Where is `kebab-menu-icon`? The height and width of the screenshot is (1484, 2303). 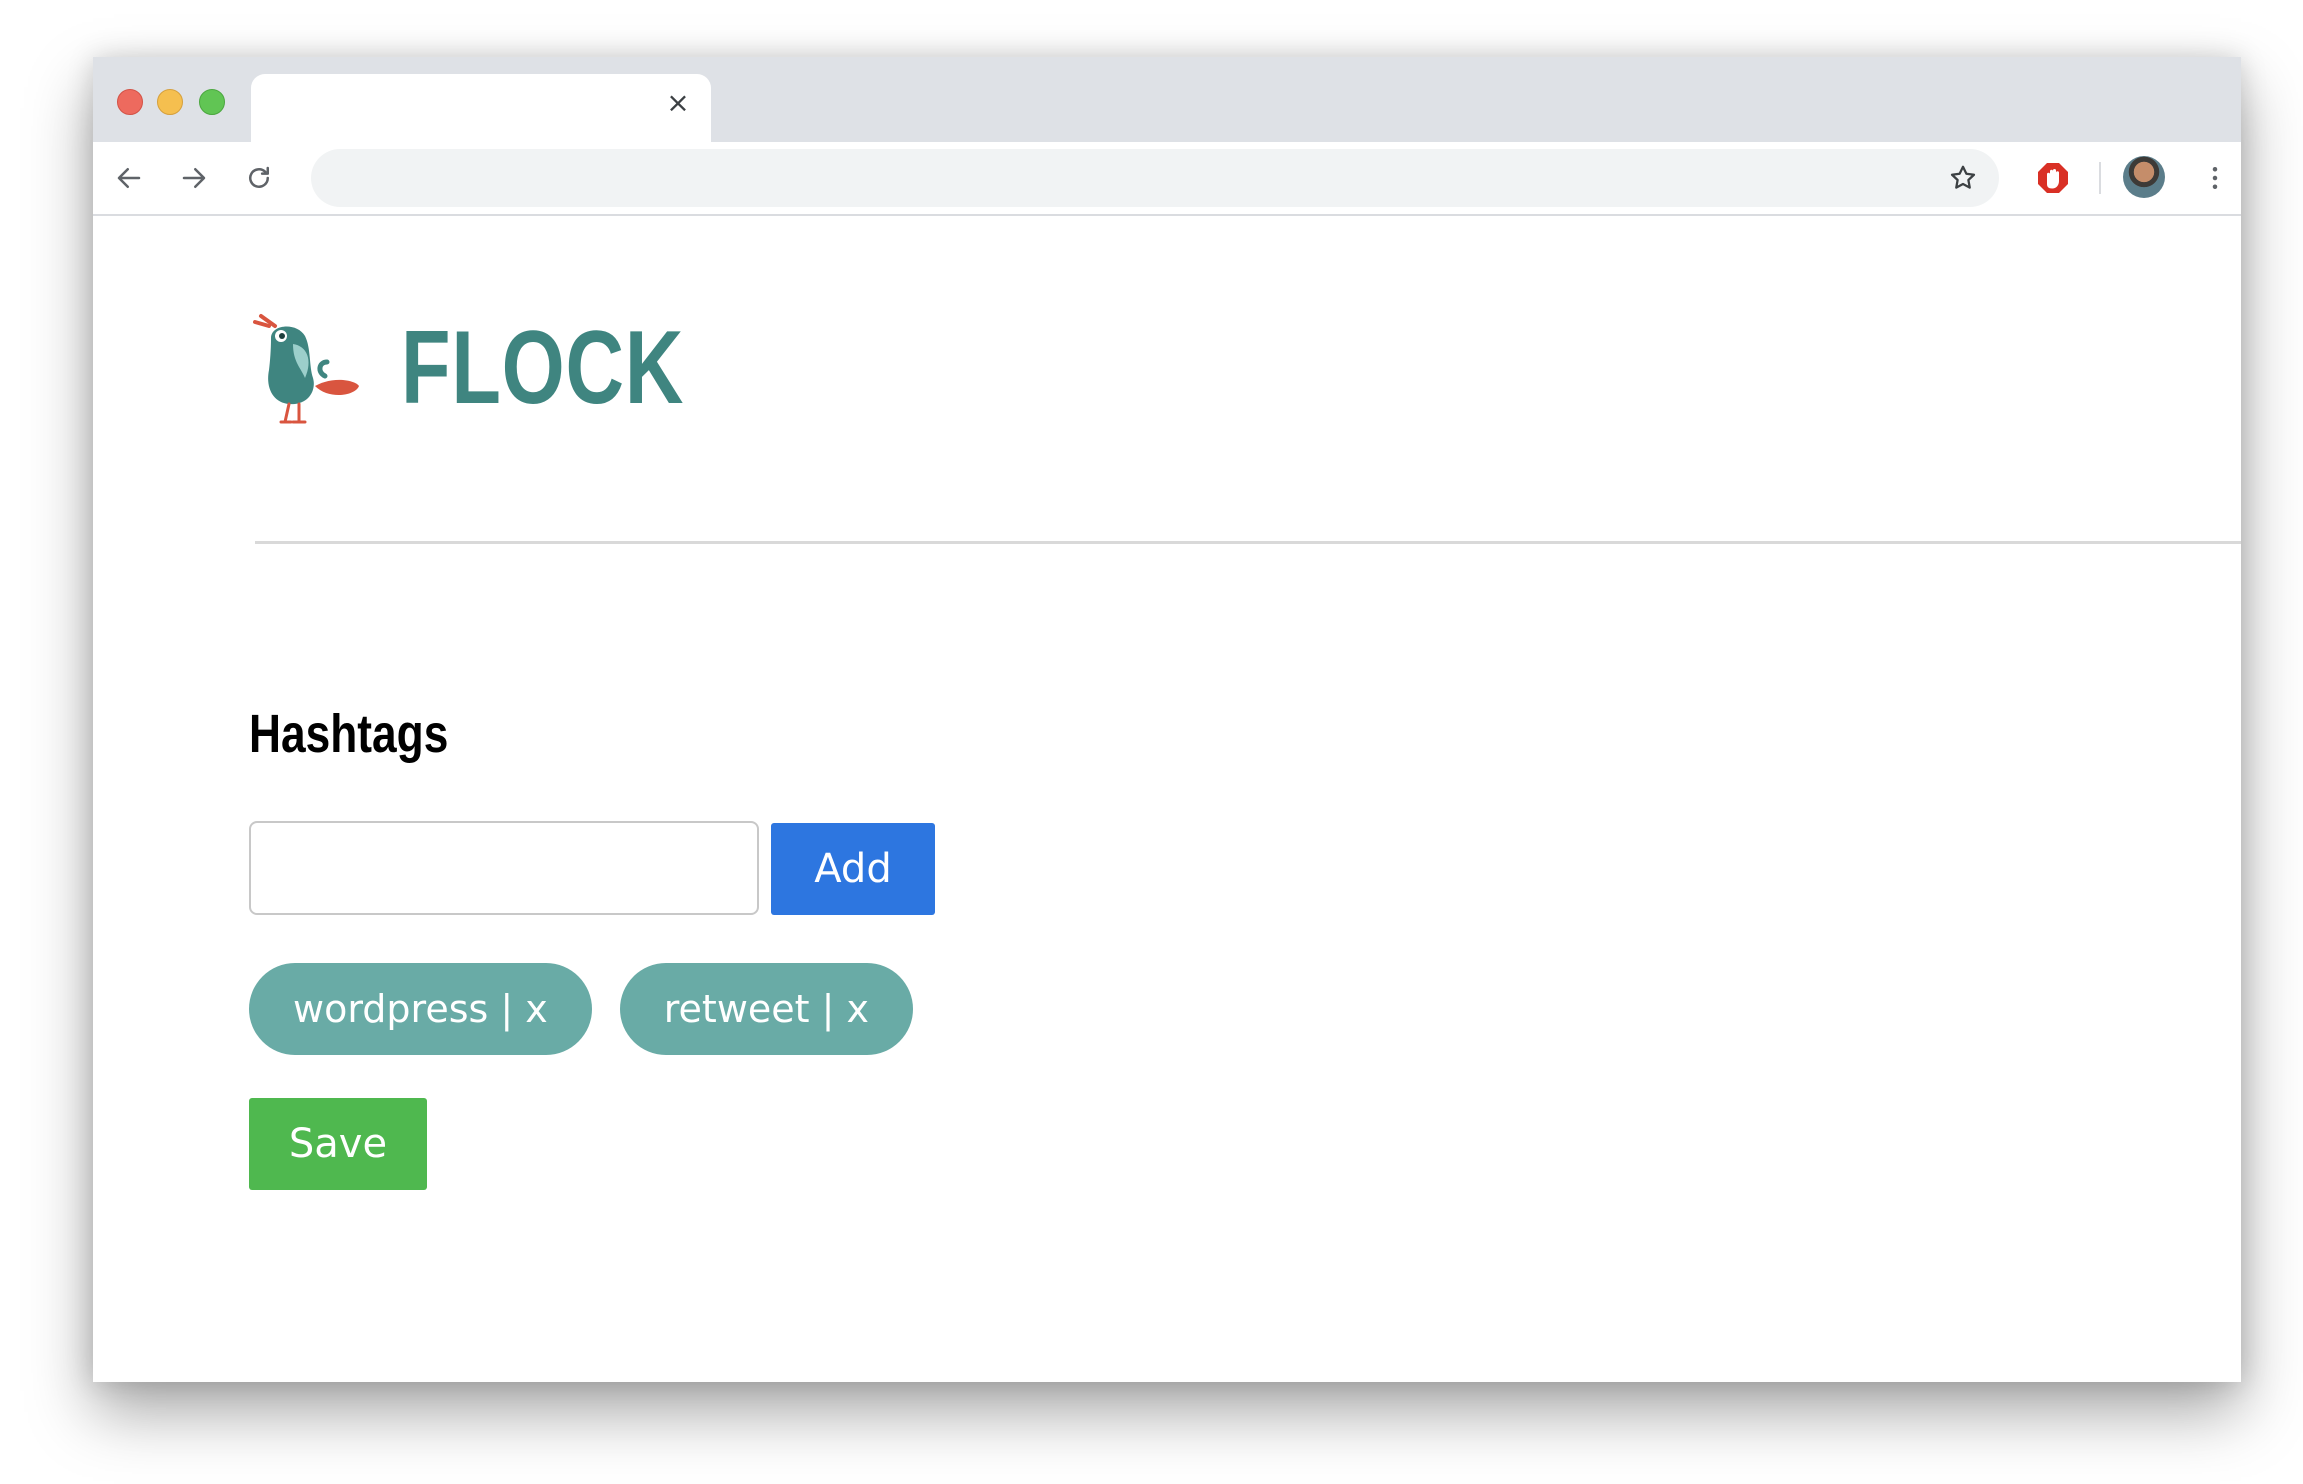 kebab-menu-icon is located at coordinates (2215, 178).